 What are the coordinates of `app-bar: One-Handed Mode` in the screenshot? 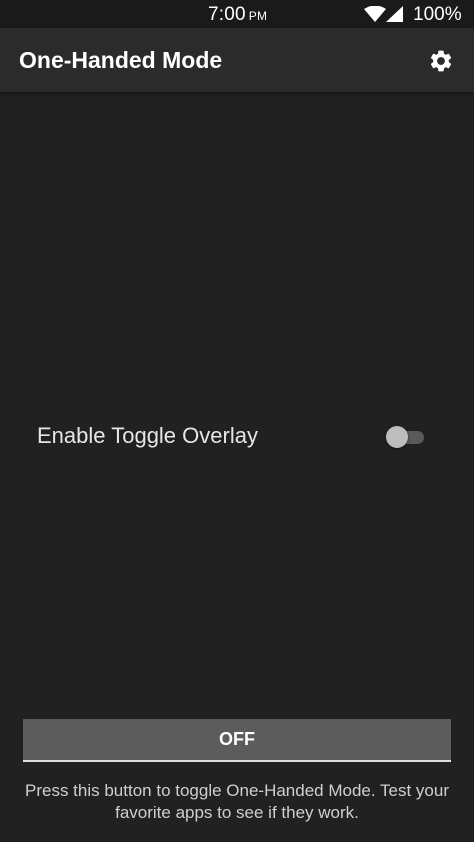 It's located at (237, 60).